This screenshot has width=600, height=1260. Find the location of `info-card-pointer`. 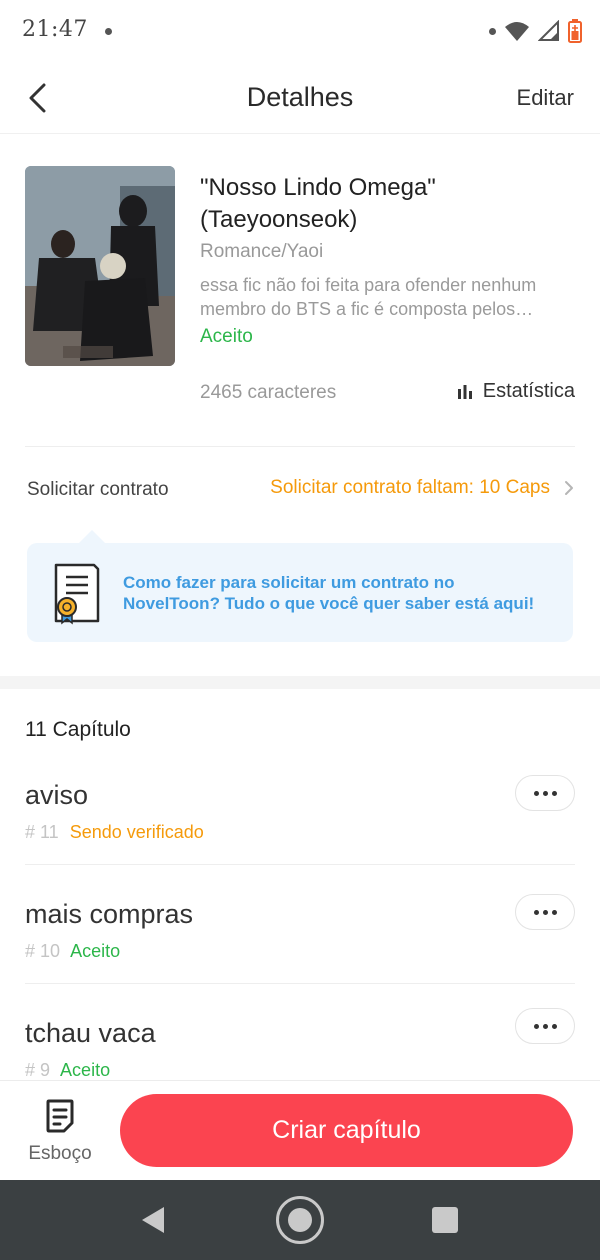

info-card-pointer is located at coordinates (92, 537).